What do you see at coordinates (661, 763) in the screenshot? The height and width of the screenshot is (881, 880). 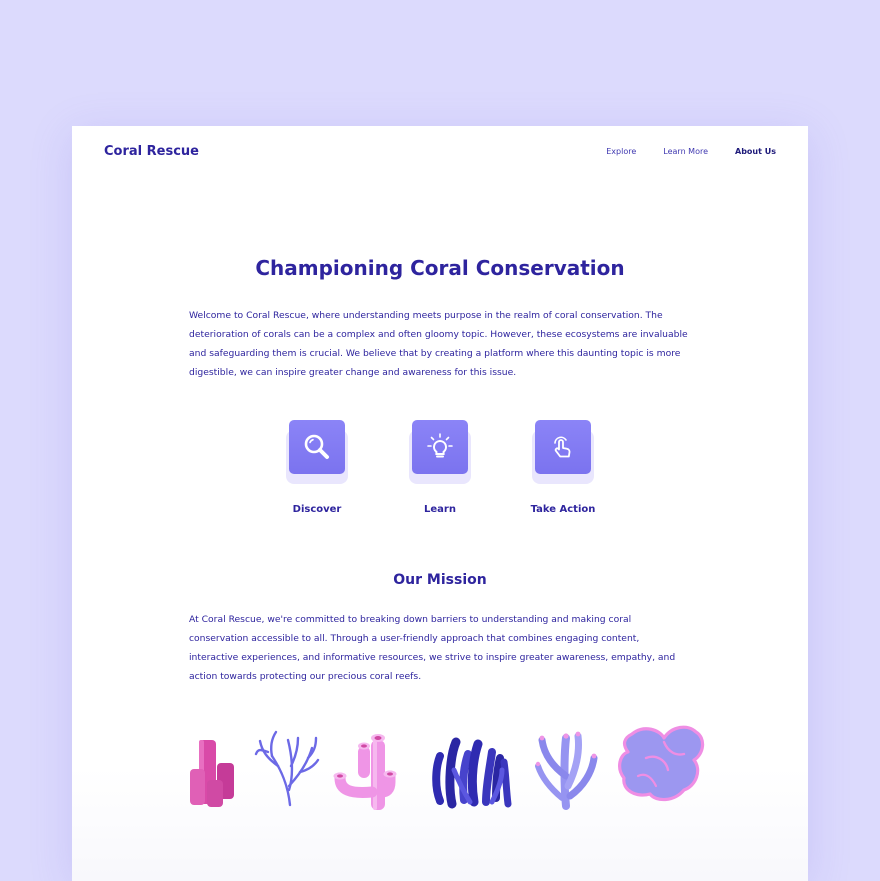 I see `purple-plate-coral-icon` at bounding box center [661, 763].